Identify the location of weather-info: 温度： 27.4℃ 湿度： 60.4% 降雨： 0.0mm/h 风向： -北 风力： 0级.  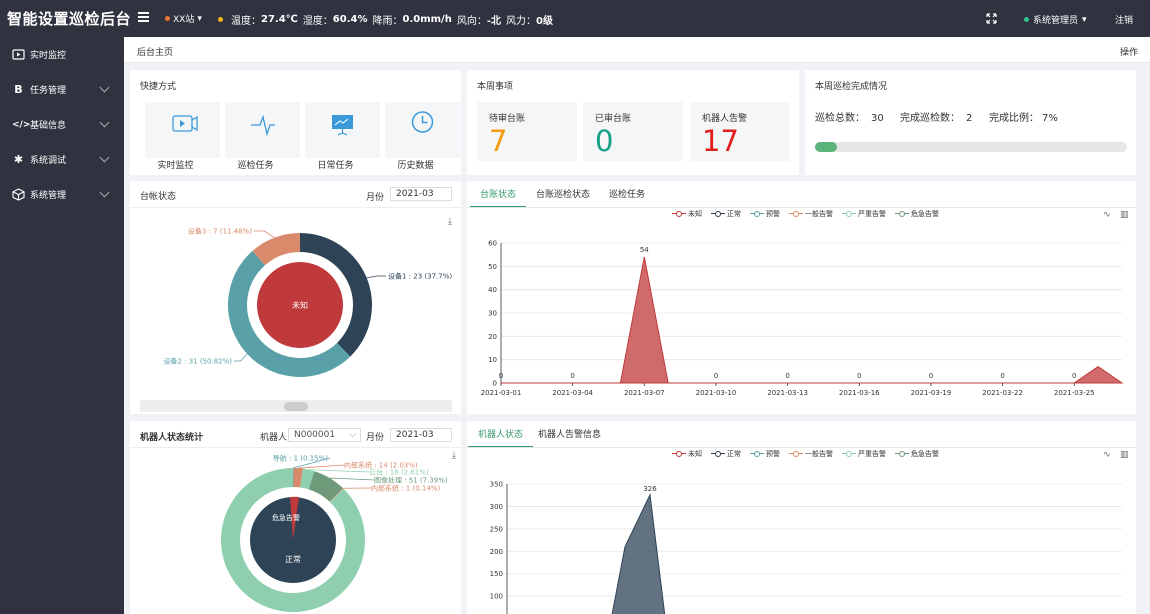
(388, 19).